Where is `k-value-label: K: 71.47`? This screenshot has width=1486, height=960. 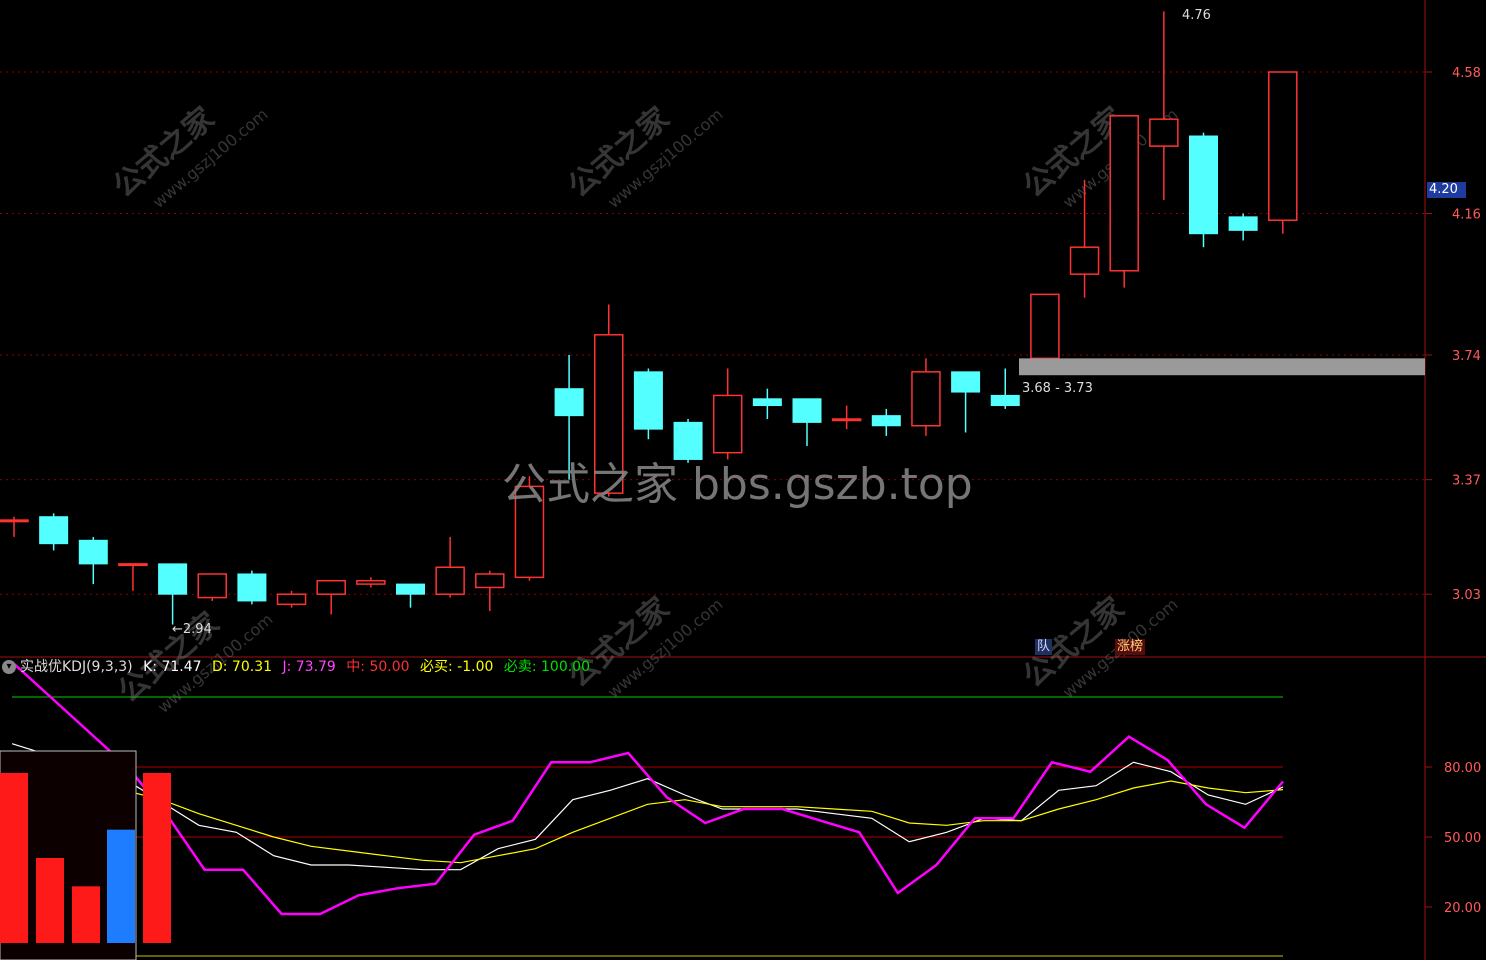
k-value-label: K: 71.47 is located at coordinates (172, 667).